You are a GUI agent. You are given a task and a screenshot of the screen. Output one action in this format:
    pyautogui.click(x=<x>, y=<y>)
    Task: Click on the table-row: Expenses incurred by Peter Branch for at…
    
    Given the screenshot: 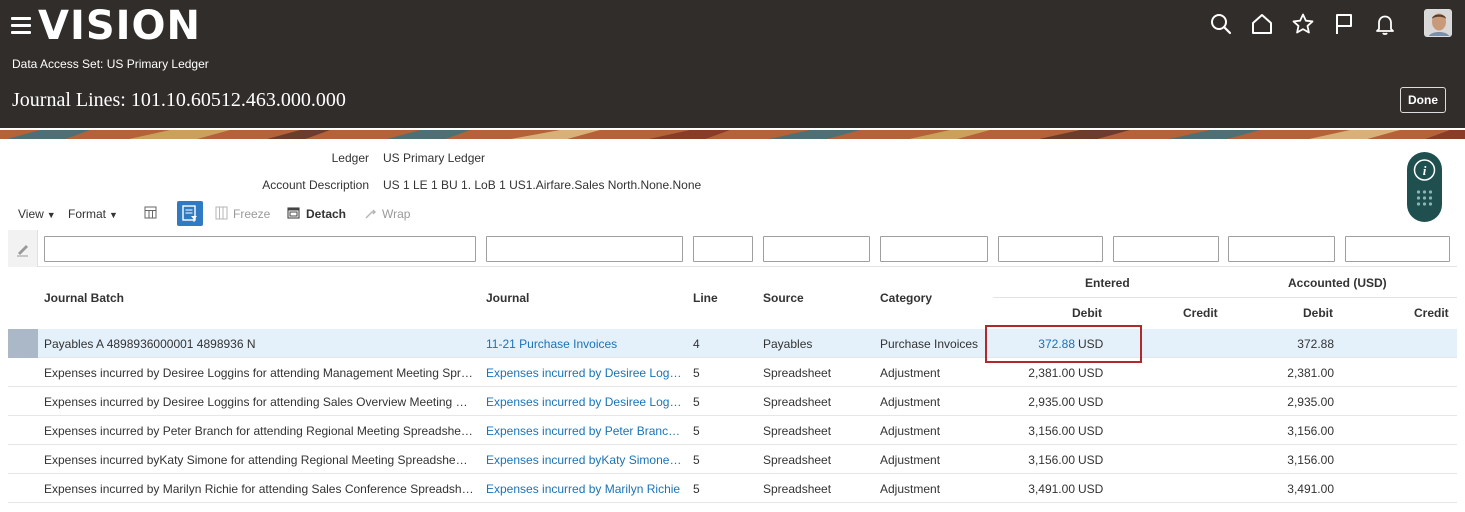 What is the action you would take?
    pyautogui.click(x=732, y=430)
    